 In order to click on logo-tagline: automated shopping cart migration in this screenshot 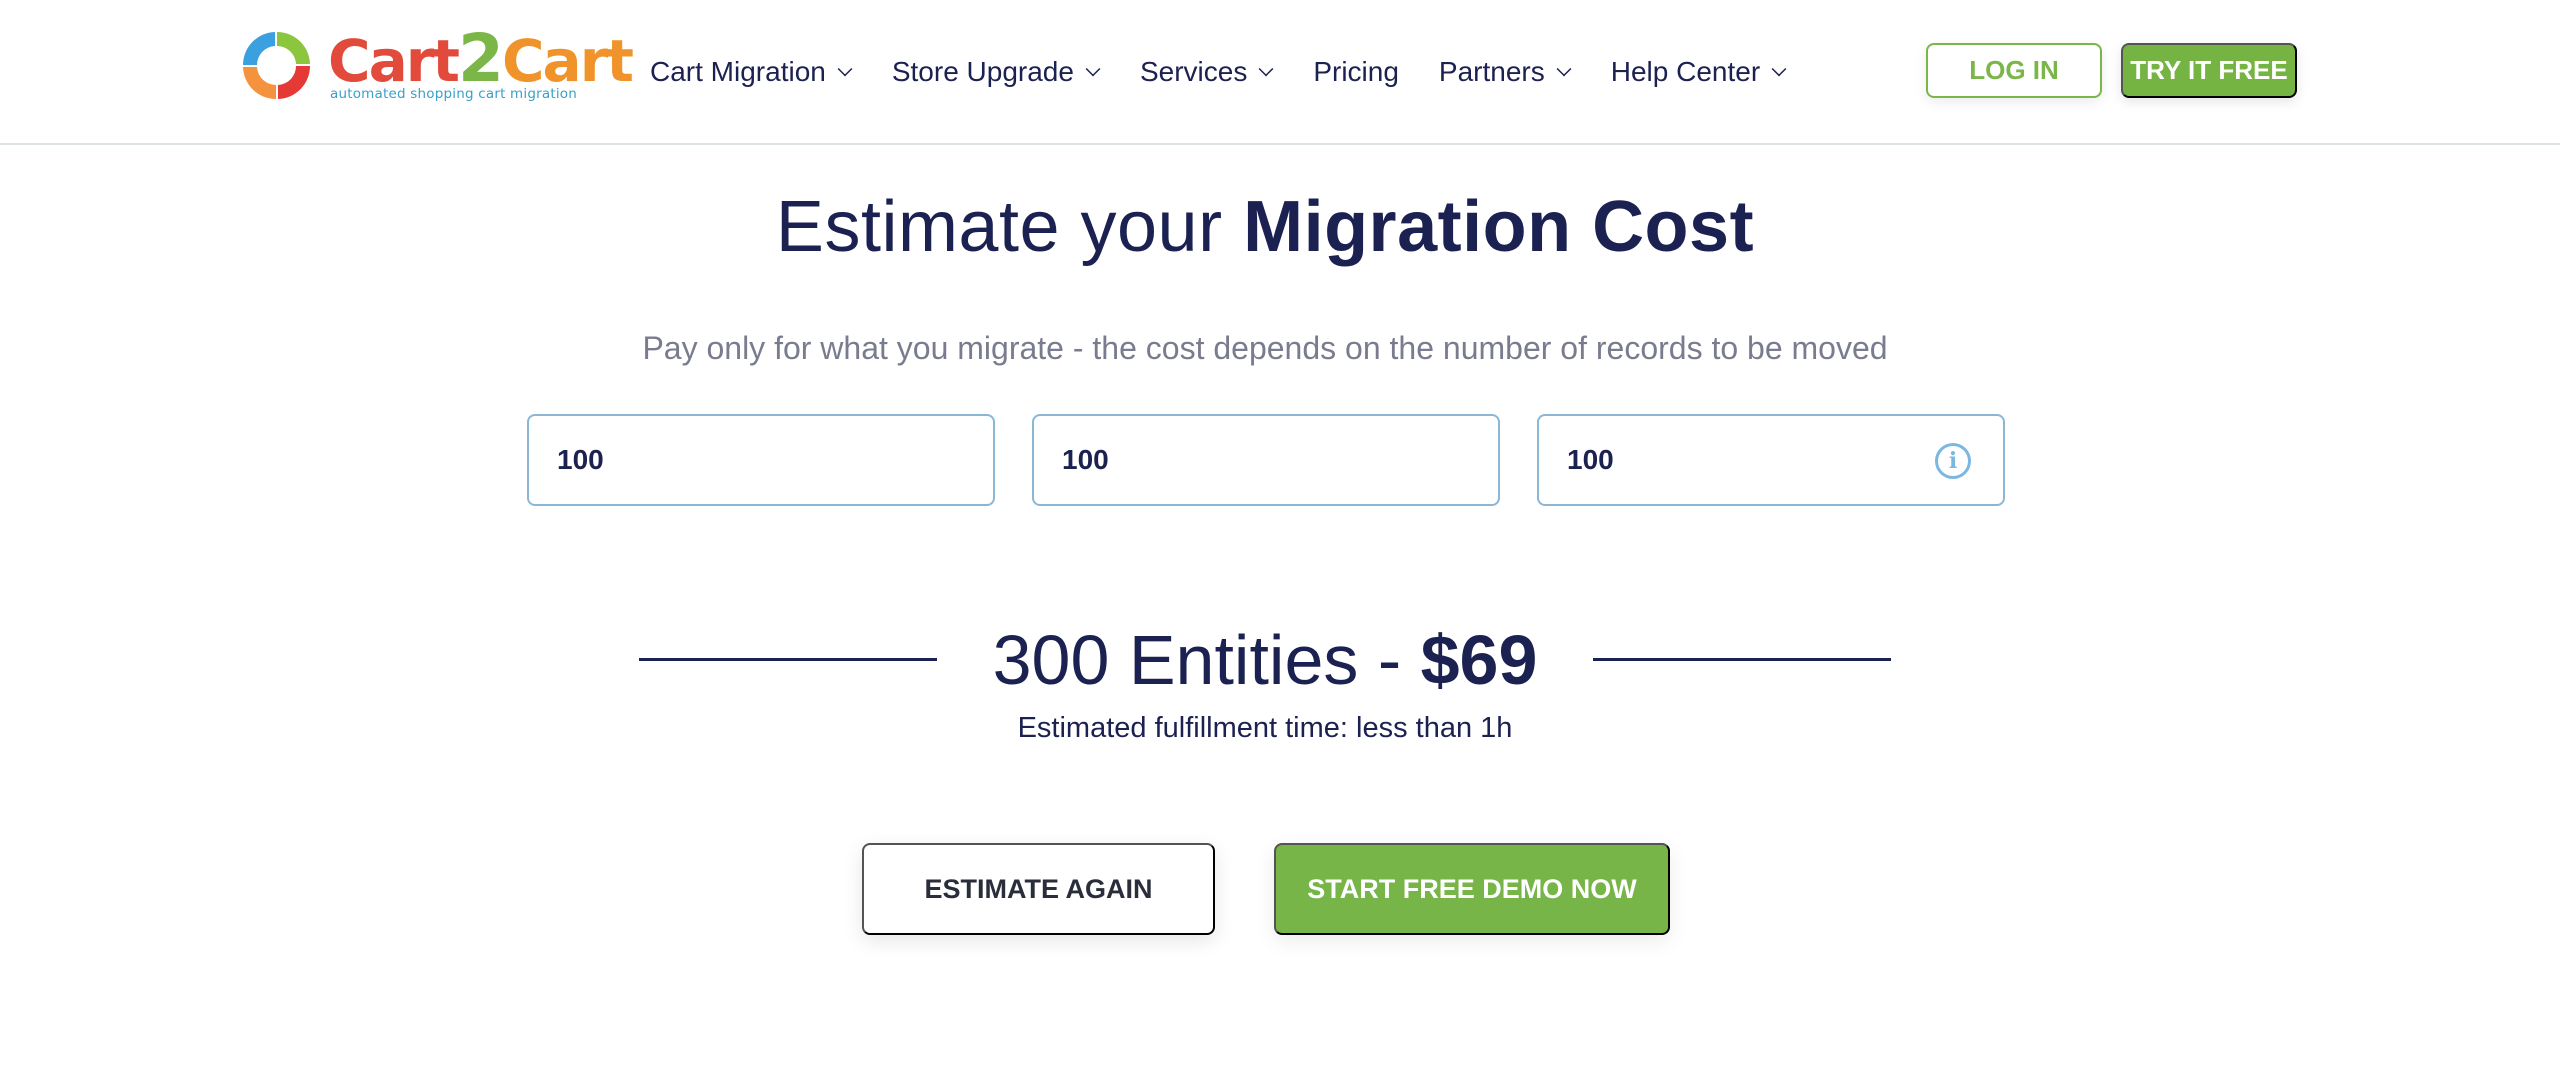, I will do `click(454, 94)`.